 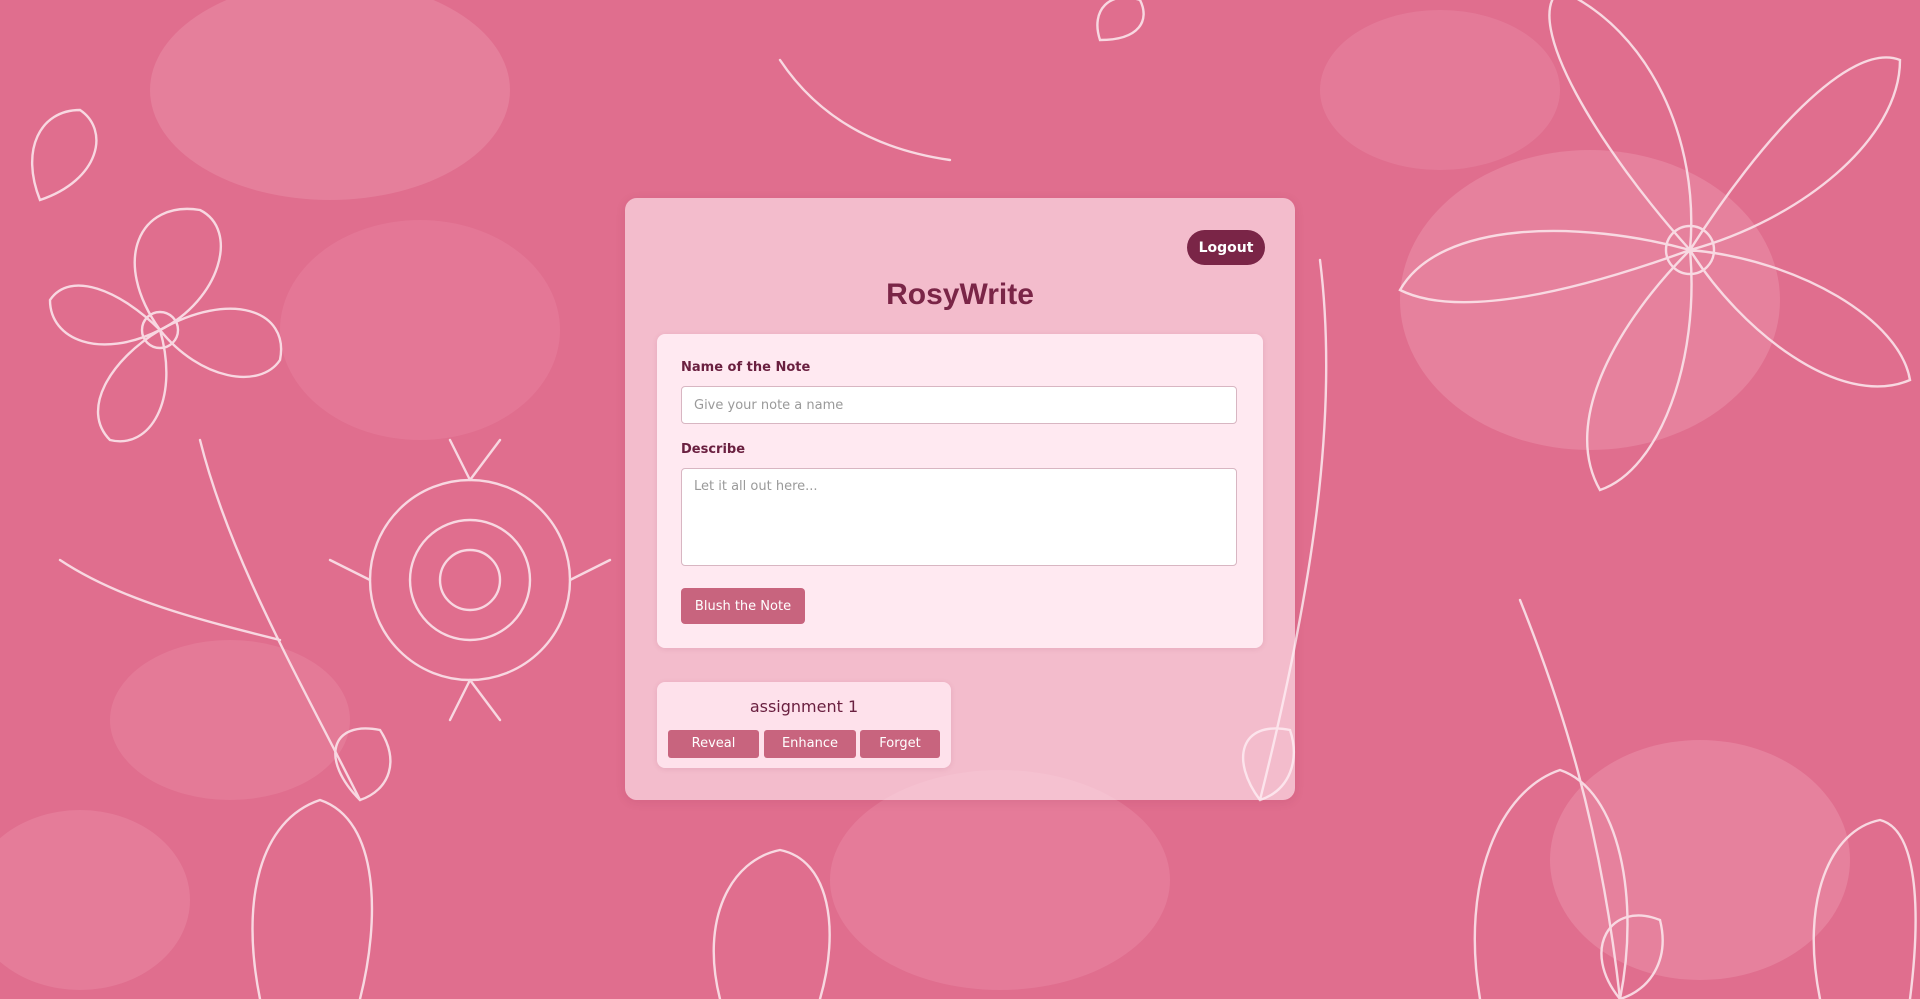 What do you see at coordinates (1226, 247) in the screenshot?
I see `logout-button: Logout` at bounding box center [1226, 247].